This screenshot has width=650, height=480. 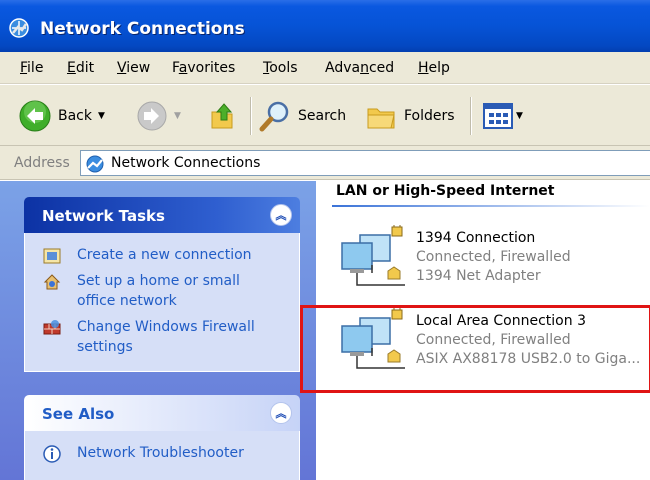 I want to click on create-connection-link: Create a new connection, so click(x=162, y=254).